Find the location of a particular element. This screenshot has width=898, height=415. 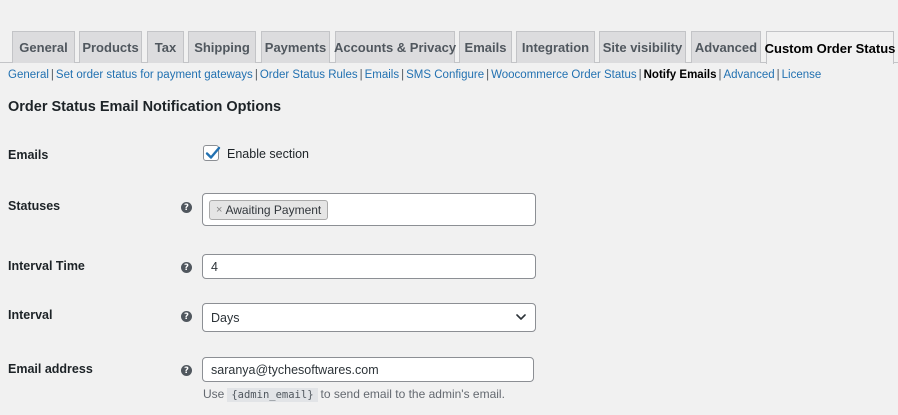

email-address-label: Email address is located at coordinates (50, 369).